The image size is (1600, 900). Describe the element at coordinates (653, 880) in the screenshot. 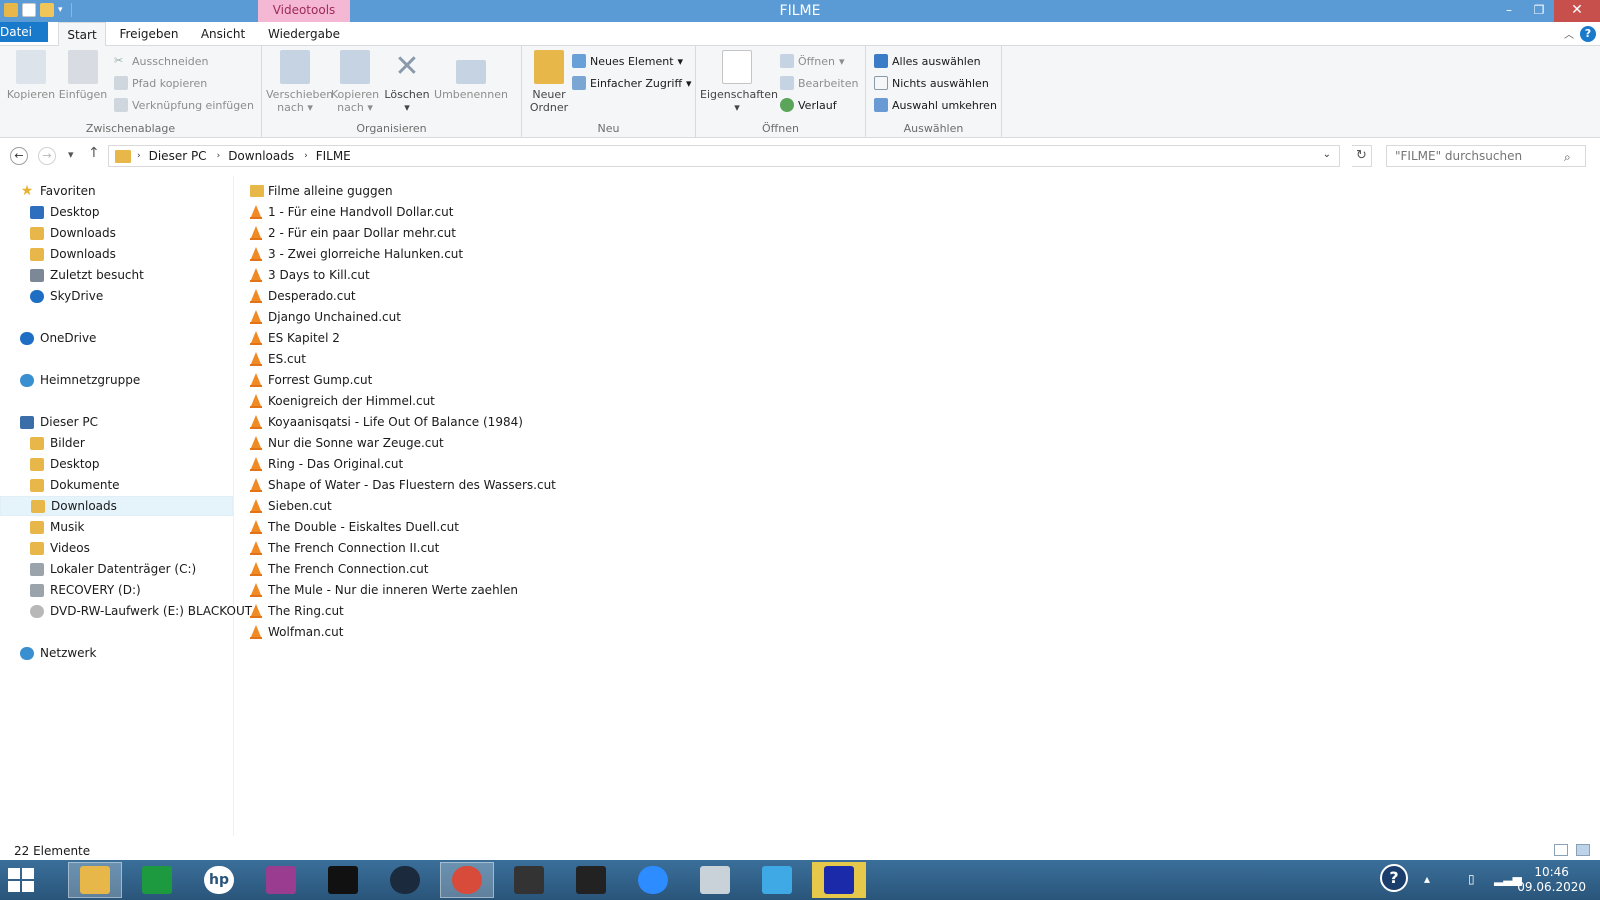

I see `zoom-taskbar-icon` at that location.